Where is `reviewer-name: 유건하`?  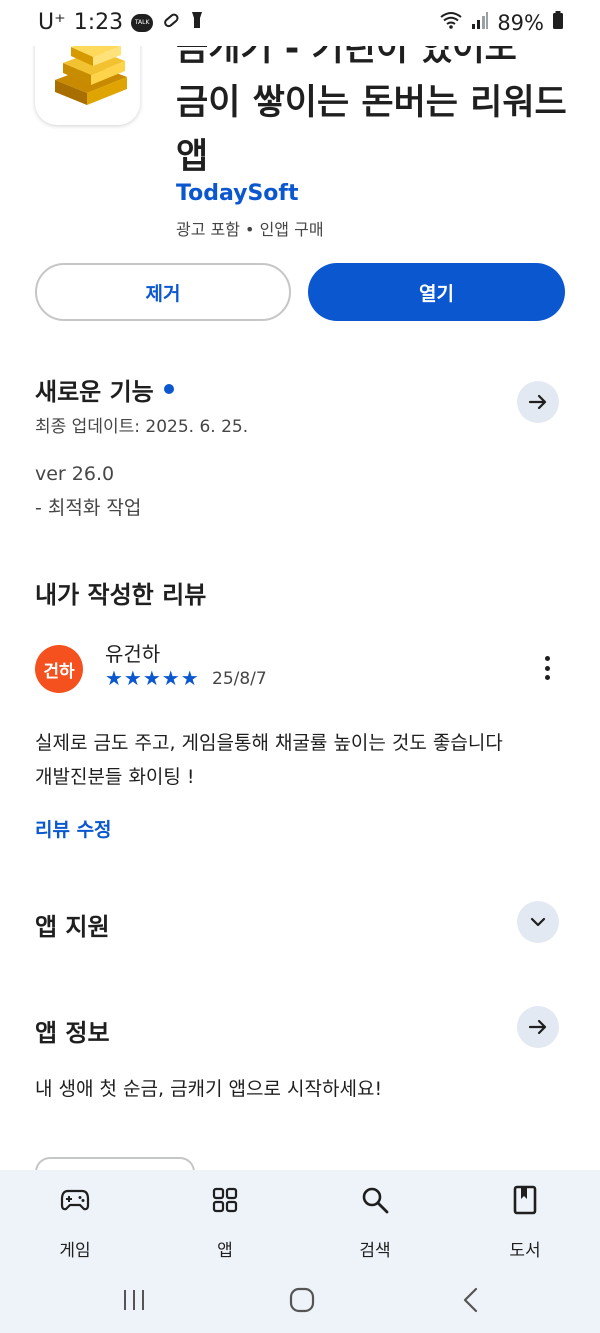 reviewer-name: 유건하 is located at coordinates (133, 654).